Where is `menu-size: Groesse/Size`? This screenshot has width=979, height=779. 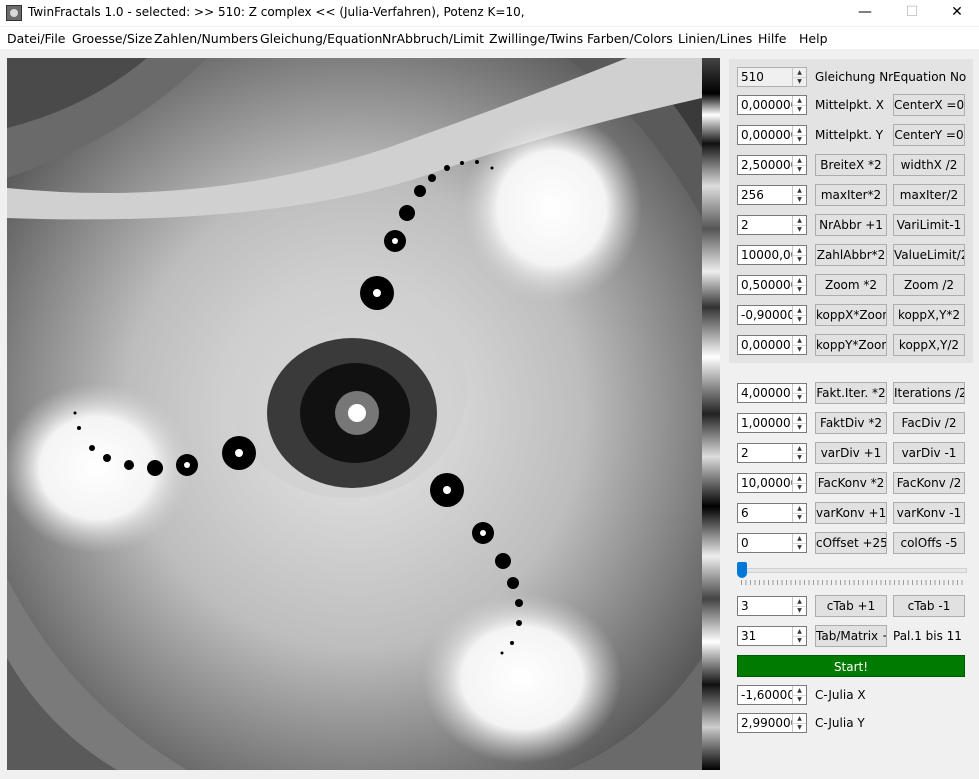
menu-size: Groesse/Size is located at coordinates (112, 38).